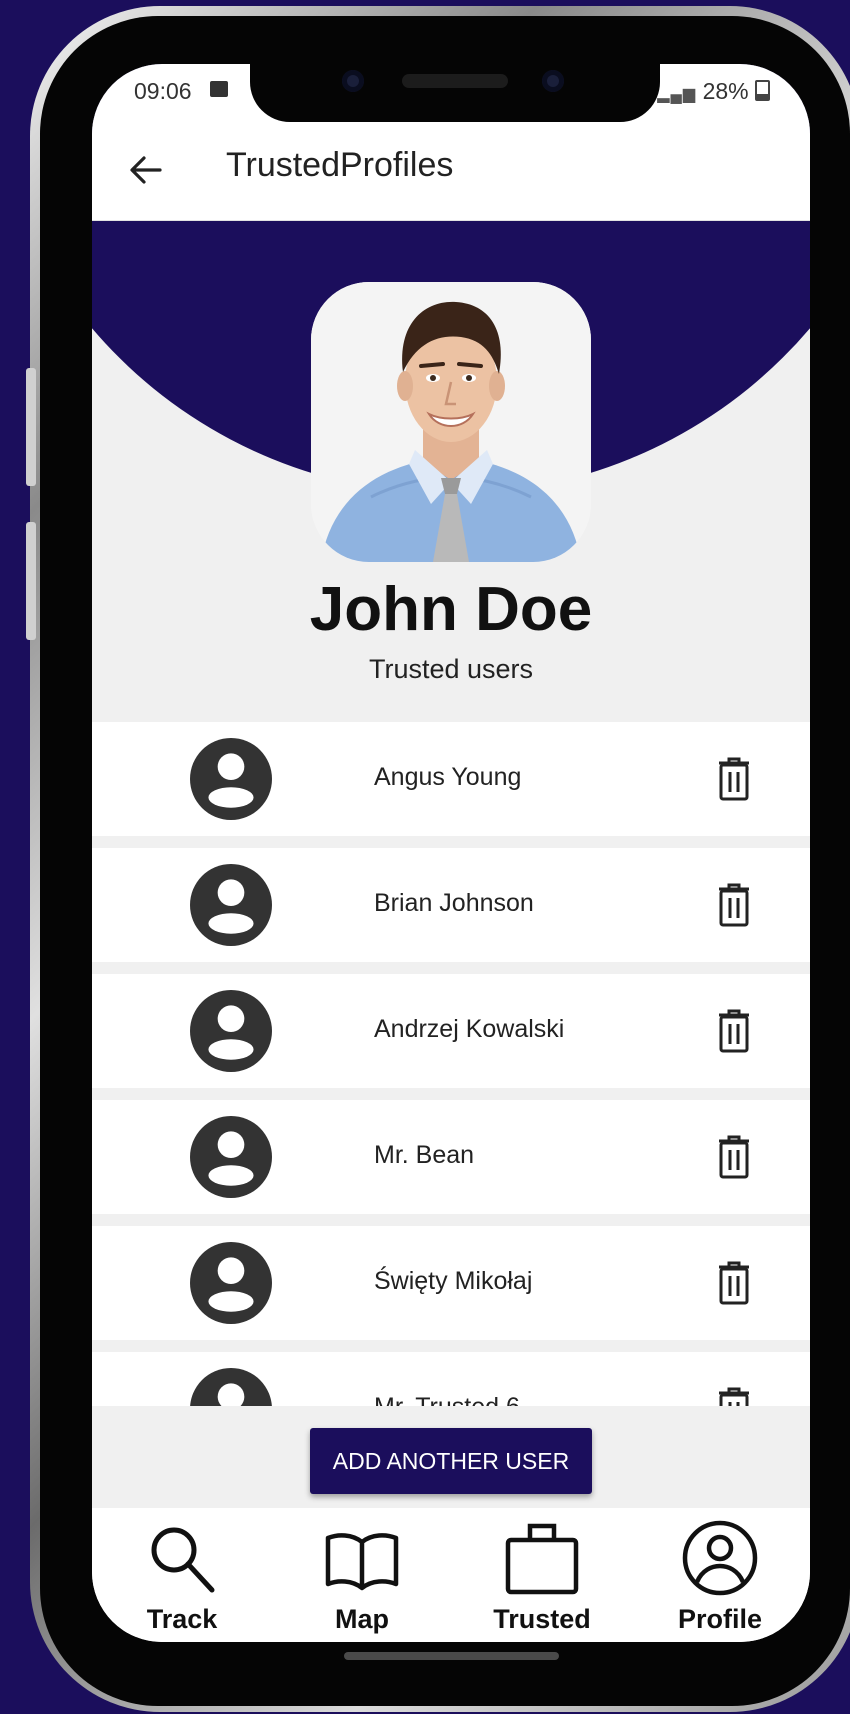  What do you see at coordinates (762, 90) in the screenshot?
I see `battery-icon` at bounding box center [762, 90].